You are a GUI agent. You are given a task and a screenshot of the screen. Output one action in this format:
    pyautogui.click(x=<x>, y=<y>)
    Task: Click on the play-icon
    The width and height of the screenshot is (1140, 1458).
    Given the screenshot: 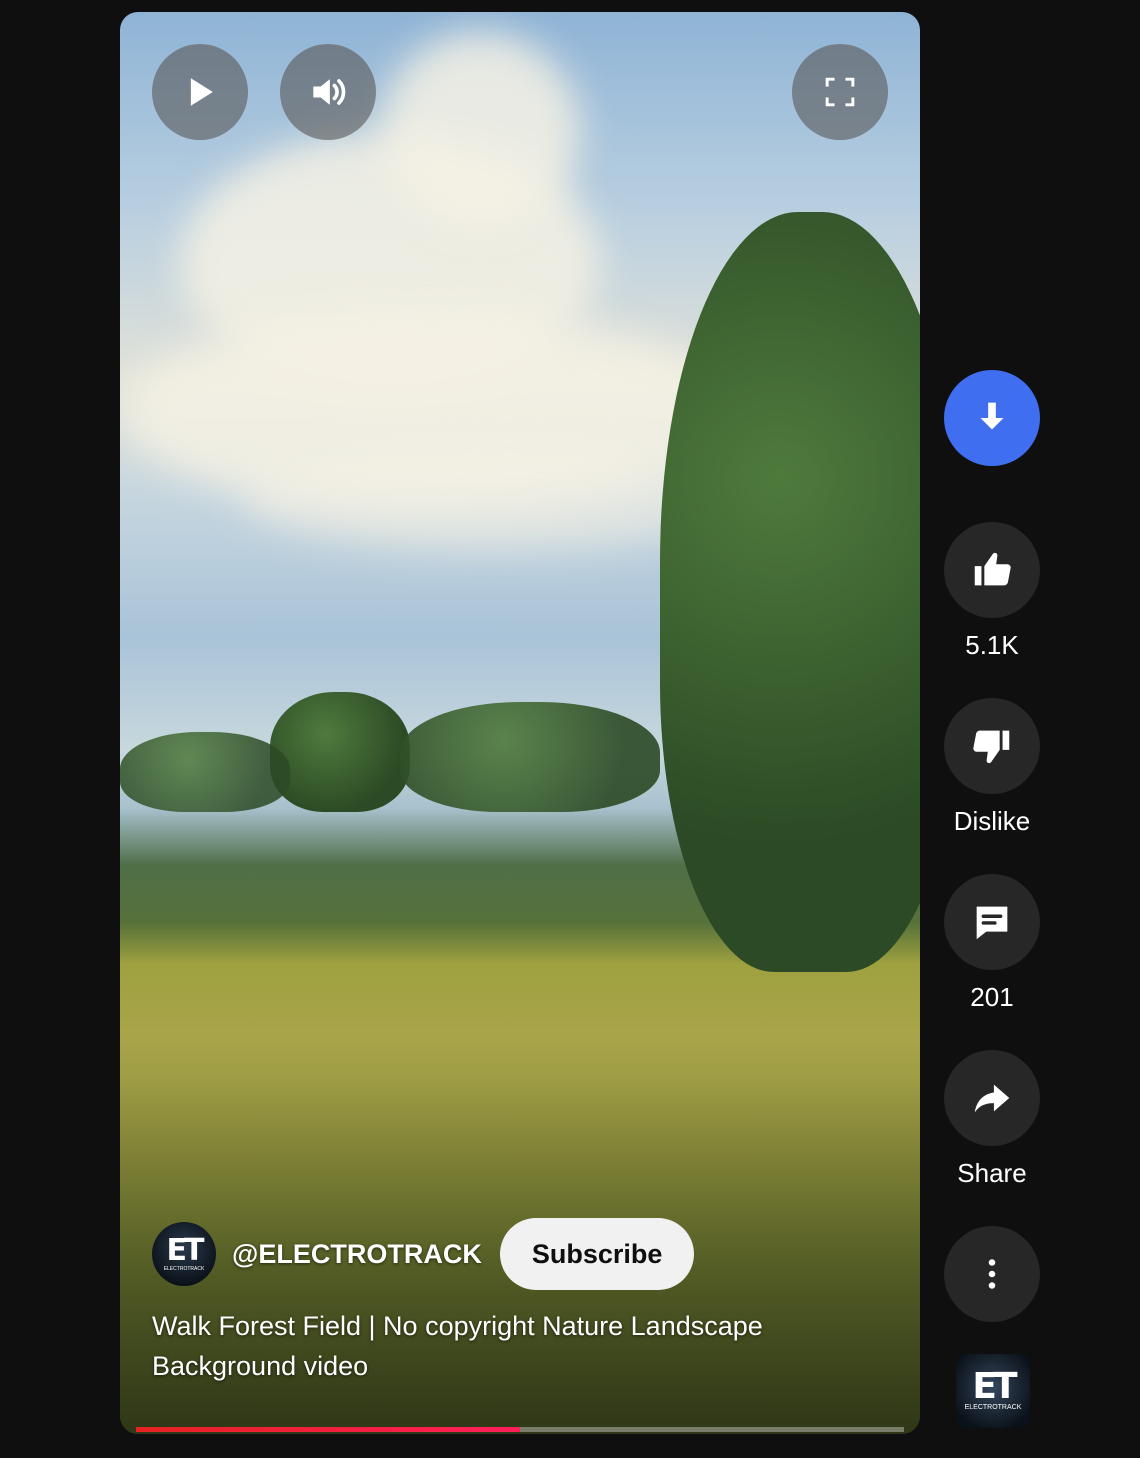 What is the action you would take?
    pyautogui.click(x=201, y=92)
    